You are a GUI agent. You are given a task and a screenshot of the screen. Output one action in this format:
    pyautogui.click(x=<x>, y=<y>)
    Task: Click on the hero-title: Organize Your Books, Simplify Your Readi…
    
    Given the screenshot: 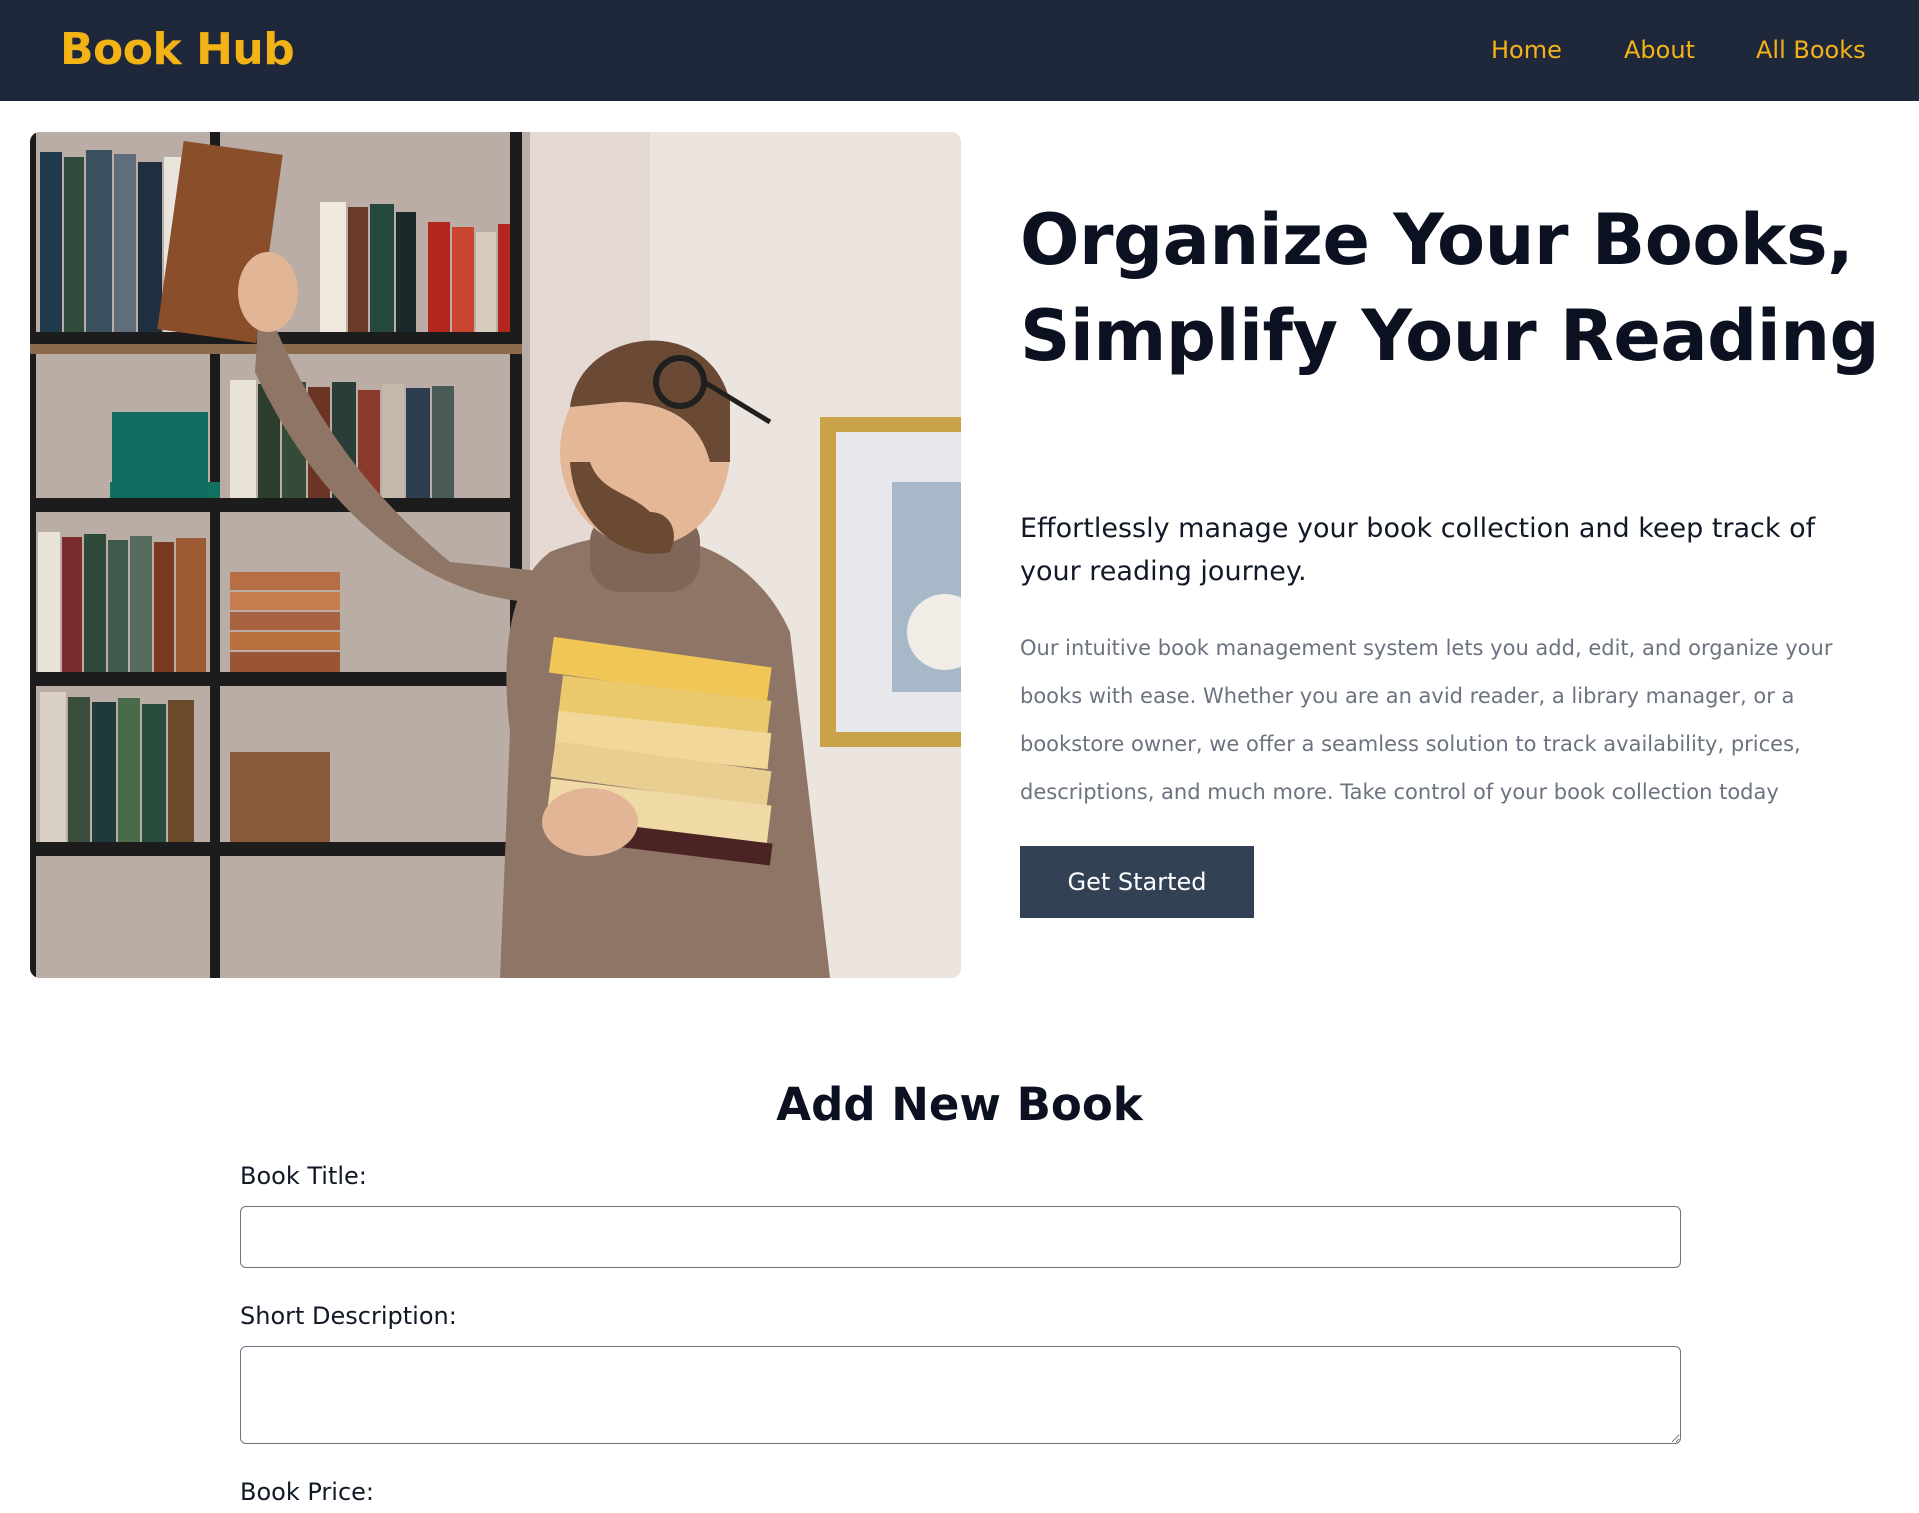 What is the action you would take?
    pyautogui.click(x=1450, y=288)
    